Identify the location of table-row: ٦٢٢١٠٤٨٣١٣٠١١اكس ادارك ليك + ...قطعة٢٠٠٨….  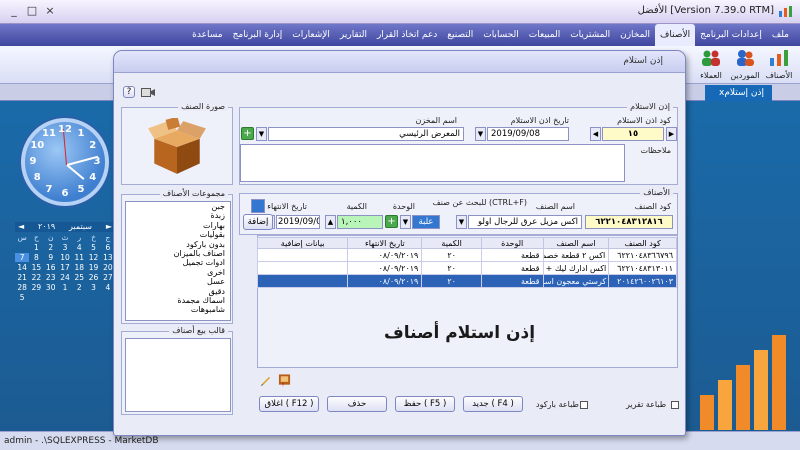
(466, 268).